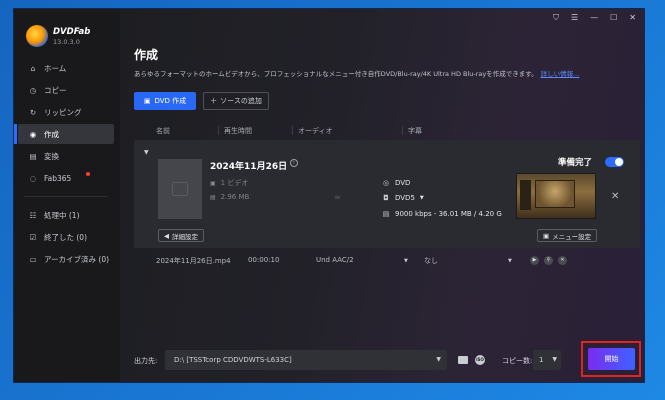 This screenshot has height=400, width=665. What do you see at coordinates (166, 235) in the screenshot?
I see `arrow-left-icon: ◀` at bounding box center [166, 235].